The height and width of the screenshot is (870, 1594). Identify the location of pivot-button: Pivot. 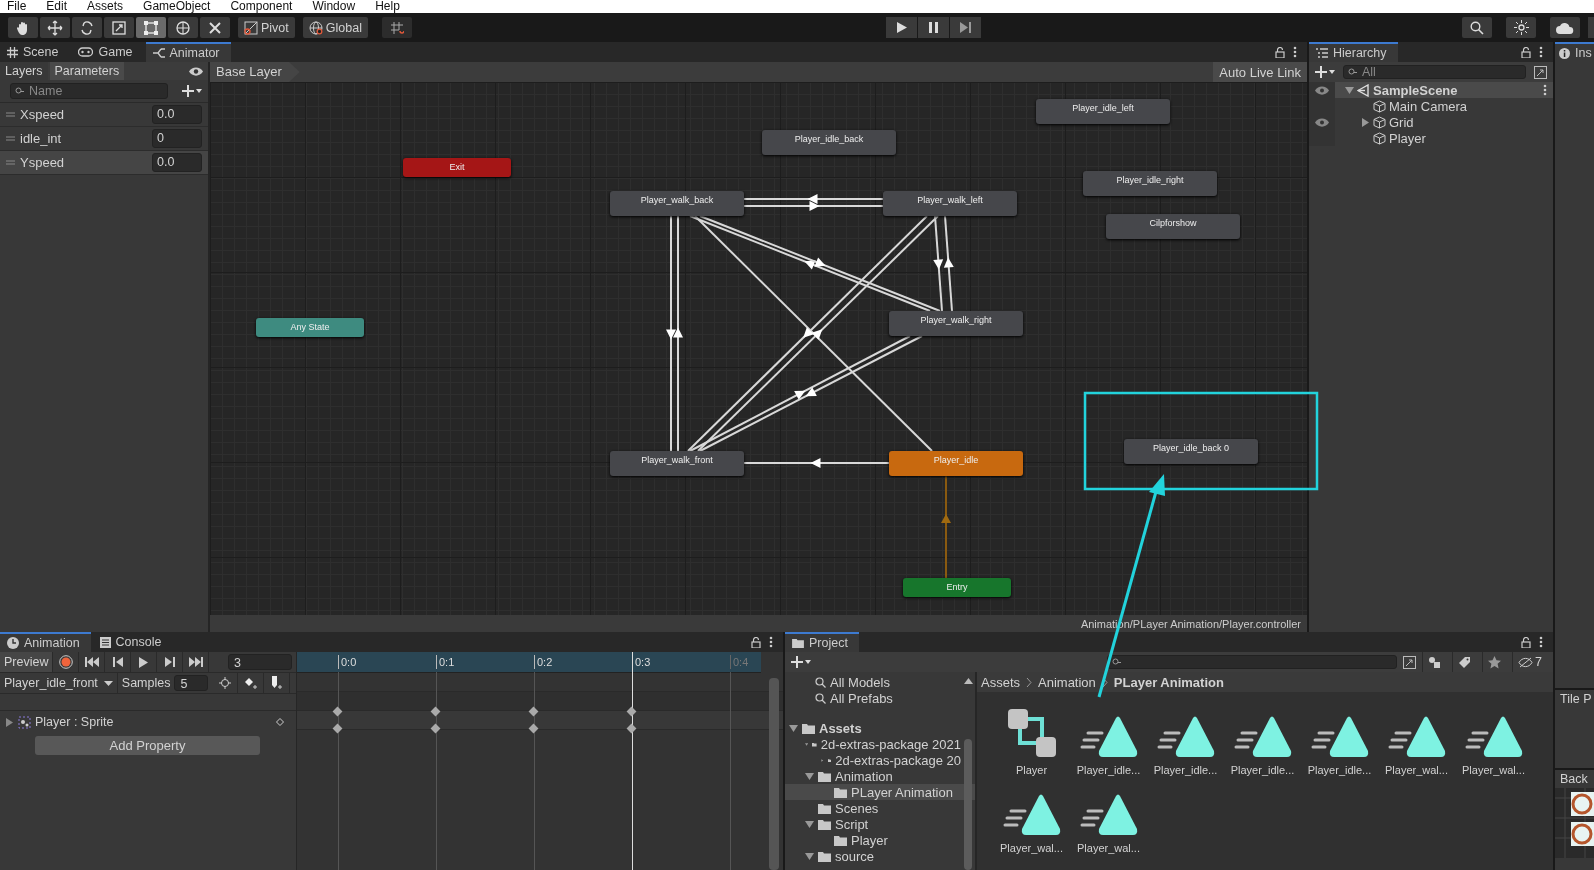
(266, 27).